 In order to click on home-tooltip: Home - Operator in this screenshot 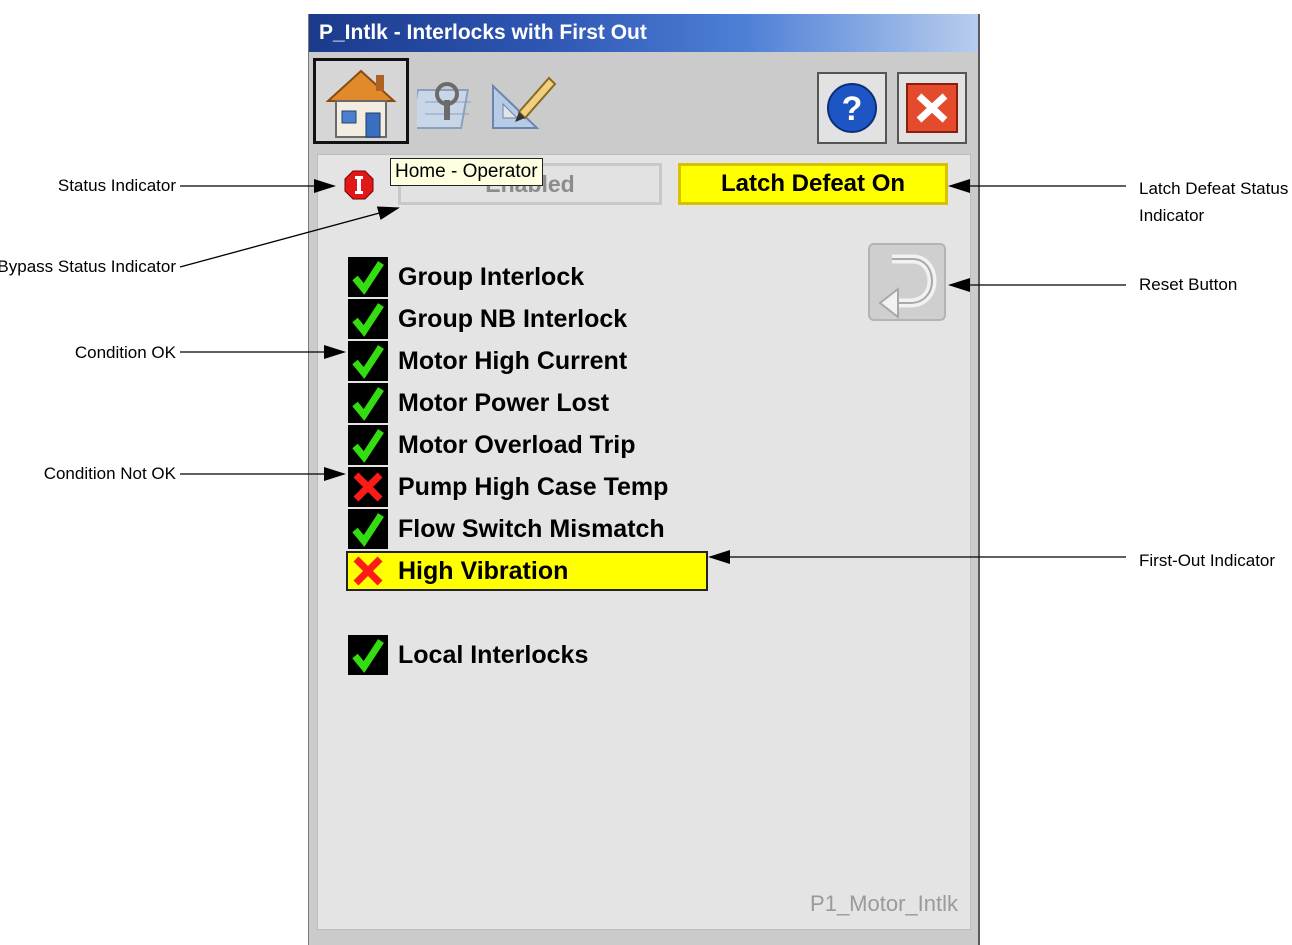, I will do `click(466, 172)`.